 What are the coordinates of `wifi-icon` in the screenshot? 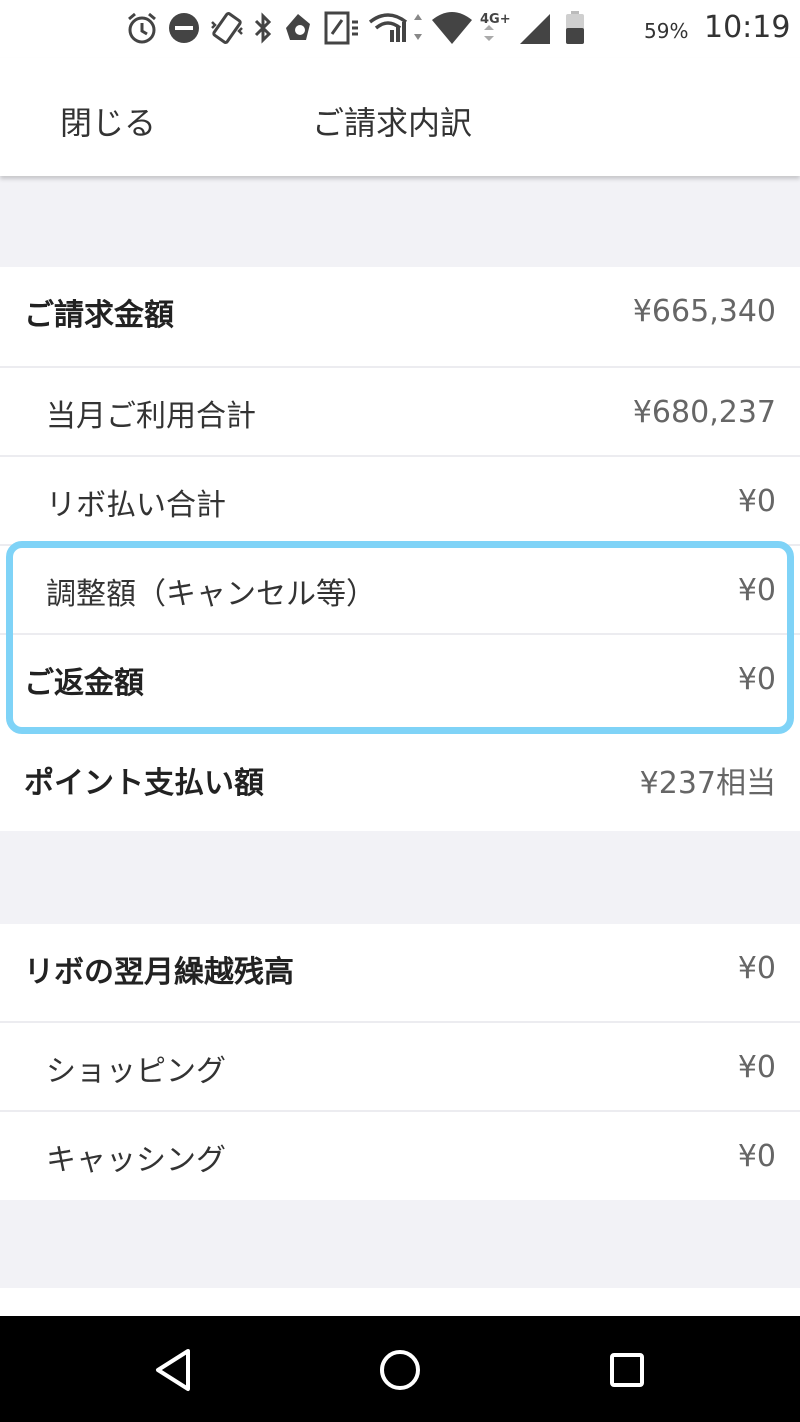 It's located at (452, 28).